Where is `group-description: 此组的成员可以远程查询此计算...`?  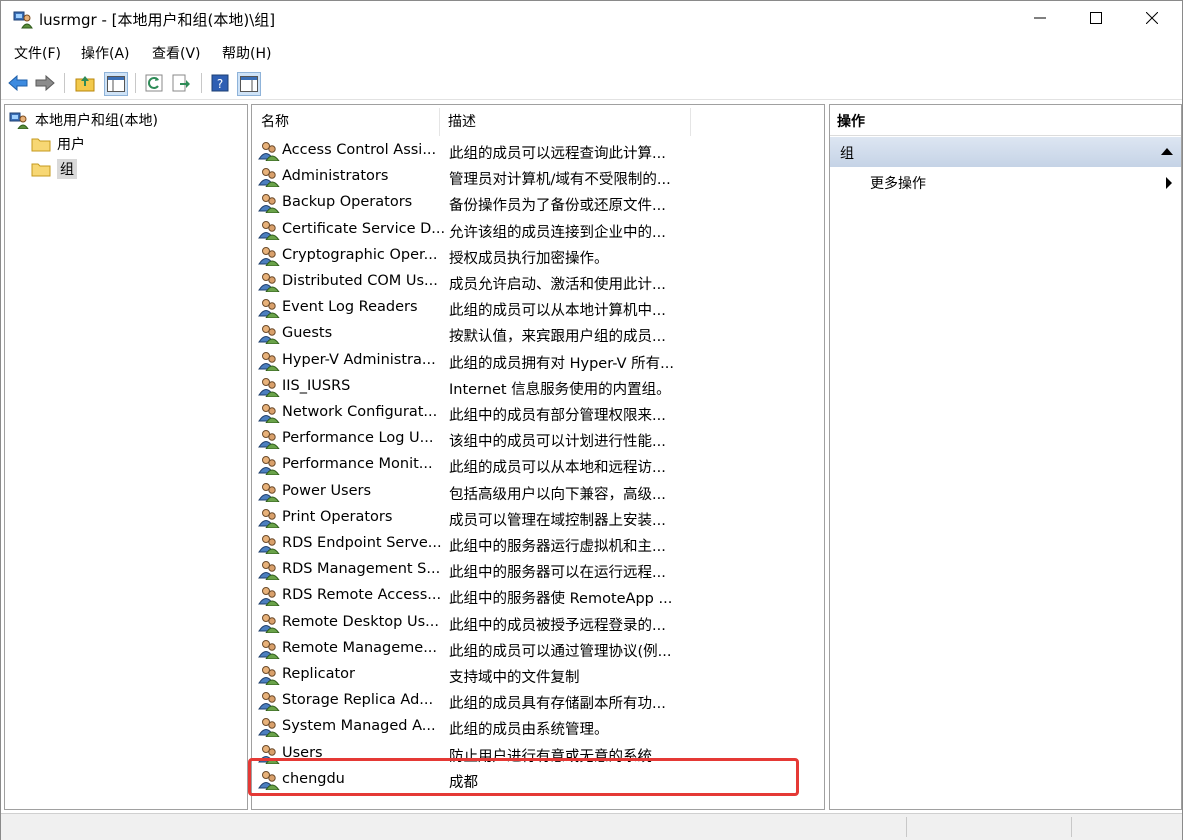
group-description: 此组的成员可以远程查询此计算... is located at coordinates (557, 154).